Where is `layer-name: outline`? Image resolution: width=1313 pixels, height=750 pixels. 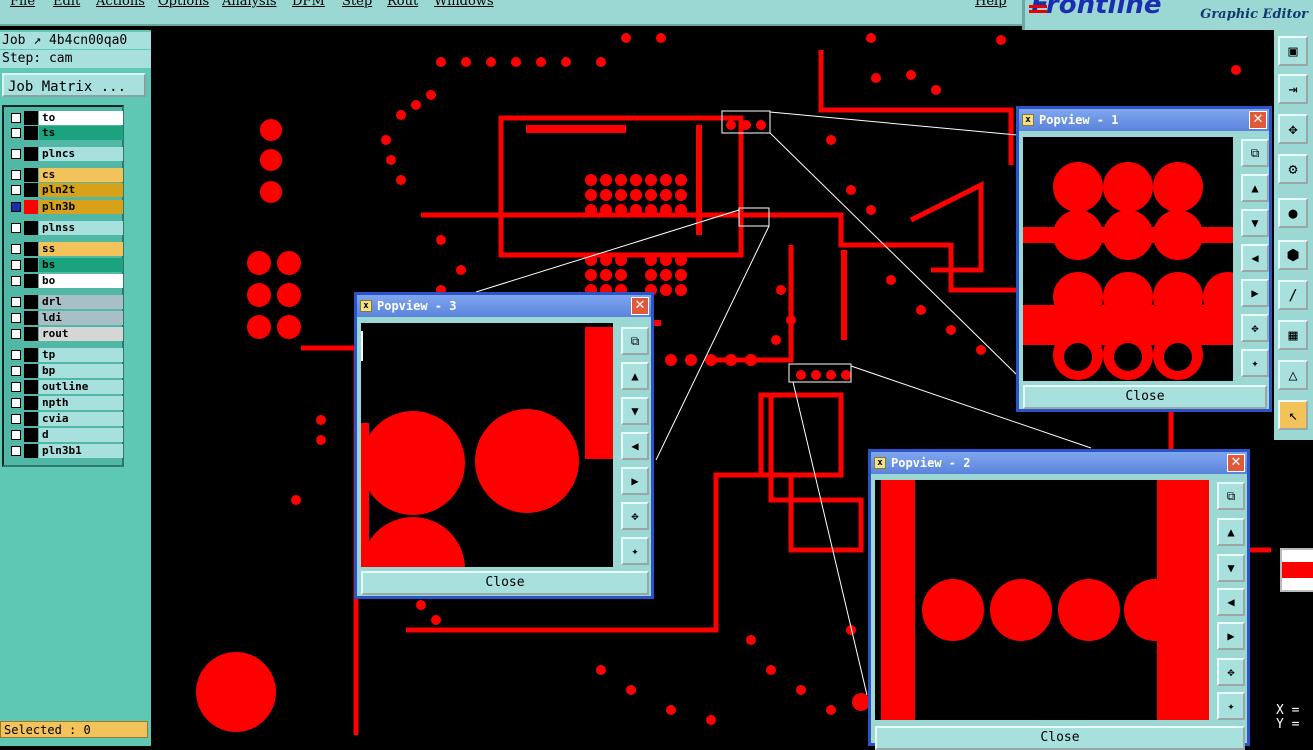
layer-name: outline is located at coordinates (81, 387).